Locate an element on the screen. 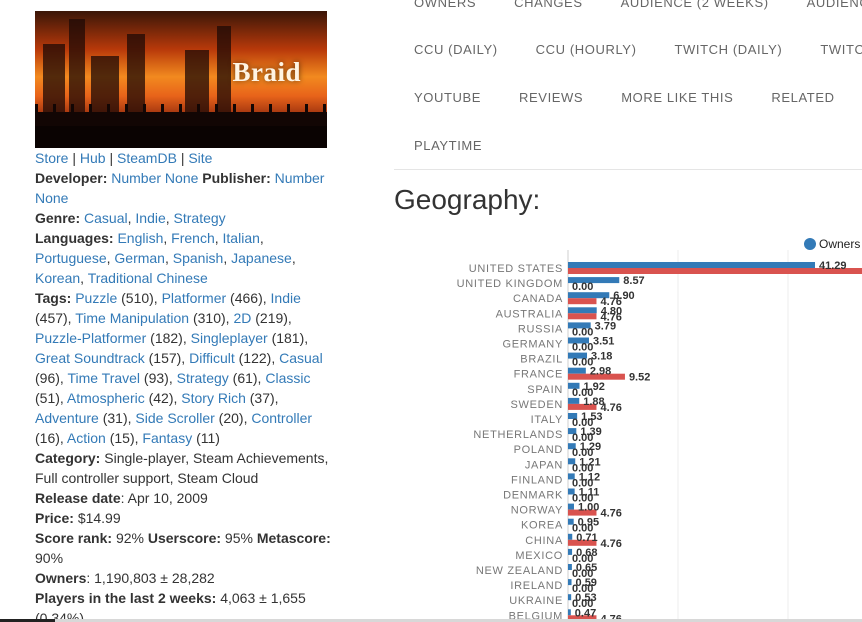 The image size is (862, 622). game-links-row: Store | Hub | SteamDB | Site is located at coordinates (124, 158).